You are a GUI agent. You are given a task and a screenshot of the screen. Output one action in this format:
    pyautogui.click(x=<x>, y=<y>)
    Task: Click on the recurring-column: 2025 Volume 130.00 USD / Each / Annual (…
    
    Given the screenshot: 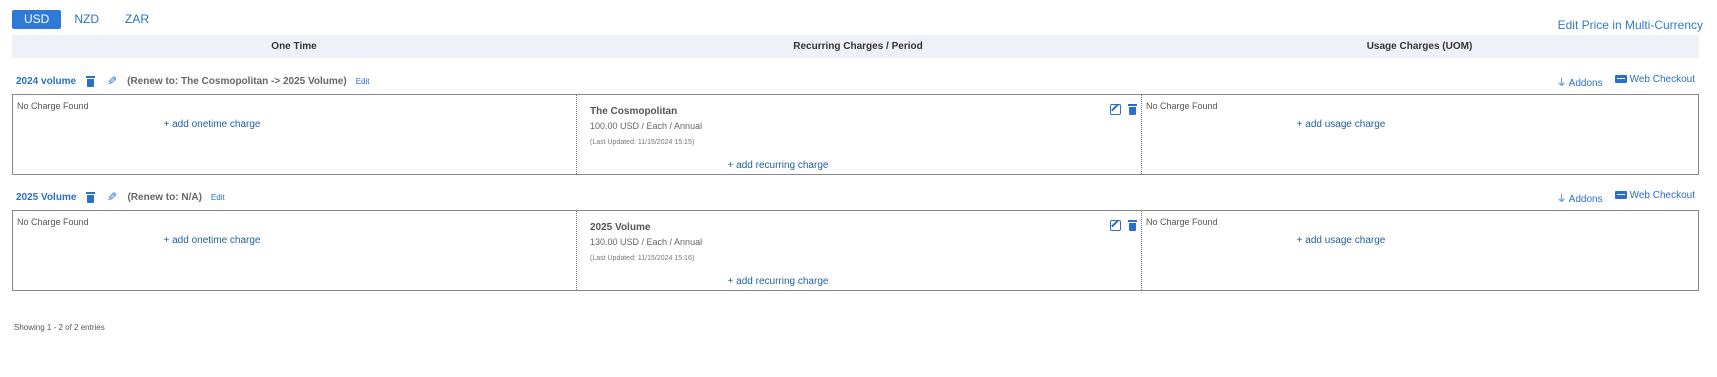 What is the action you would take?
    pyautogui.click(x=859, y=250)
    